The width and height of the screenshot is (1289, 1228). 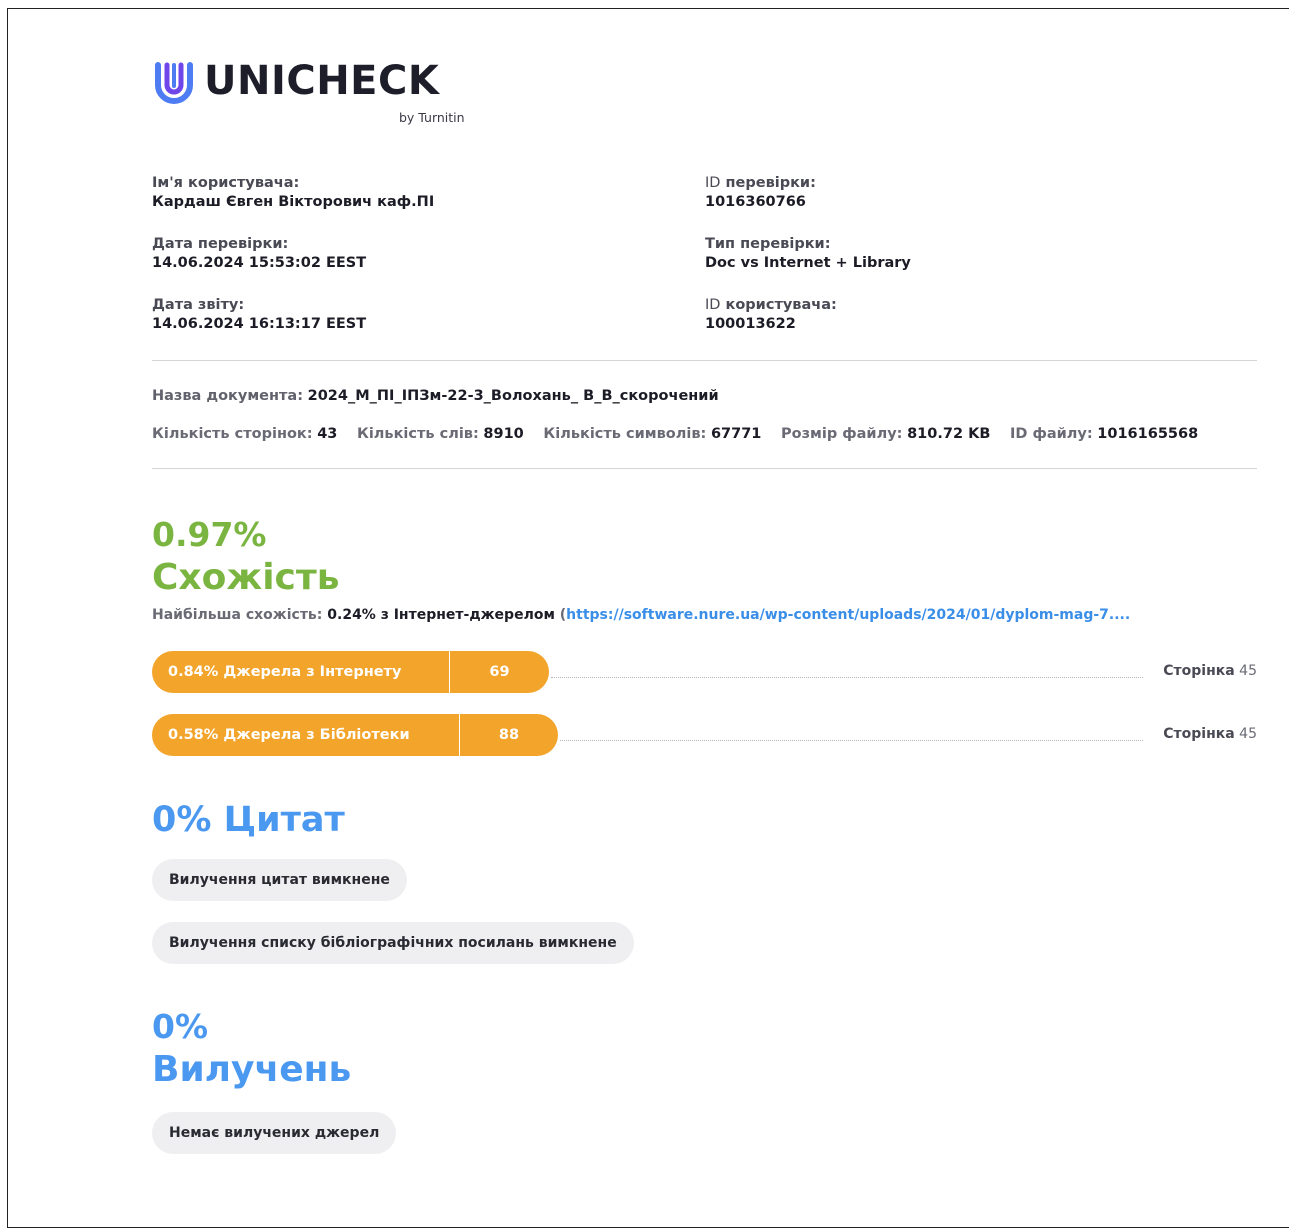 What do you see at coordinates (259, 324) in the screenshot?
I see `meta-value: 14.06.2024 16:13:17 EEST` at bounding box center [259, 324].